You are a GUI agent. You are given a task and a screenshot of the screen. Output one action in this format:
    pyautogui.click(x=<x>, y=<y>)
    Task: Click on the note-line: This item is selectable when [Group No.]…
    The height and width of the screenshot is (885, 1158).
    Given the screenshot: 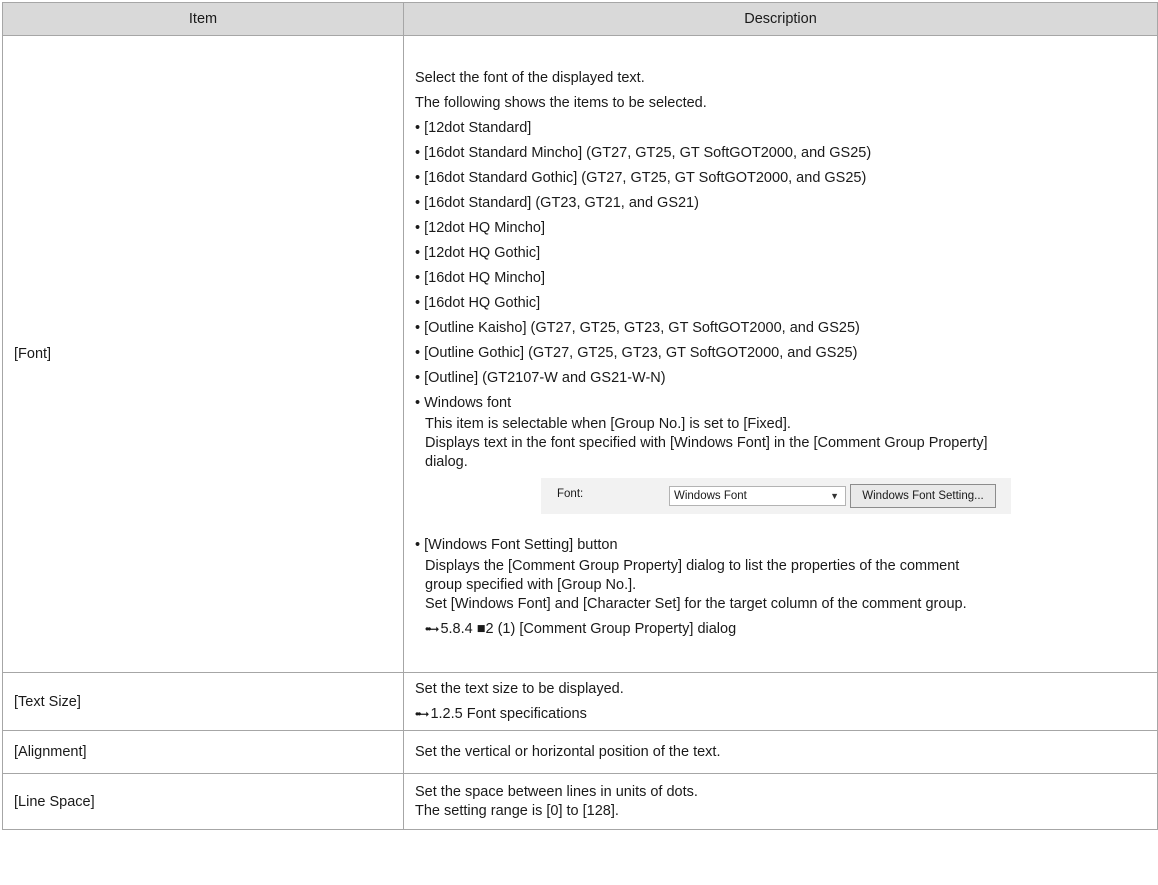 What is the action you would take?
    pyautogui.click(x=608, y=424)
    